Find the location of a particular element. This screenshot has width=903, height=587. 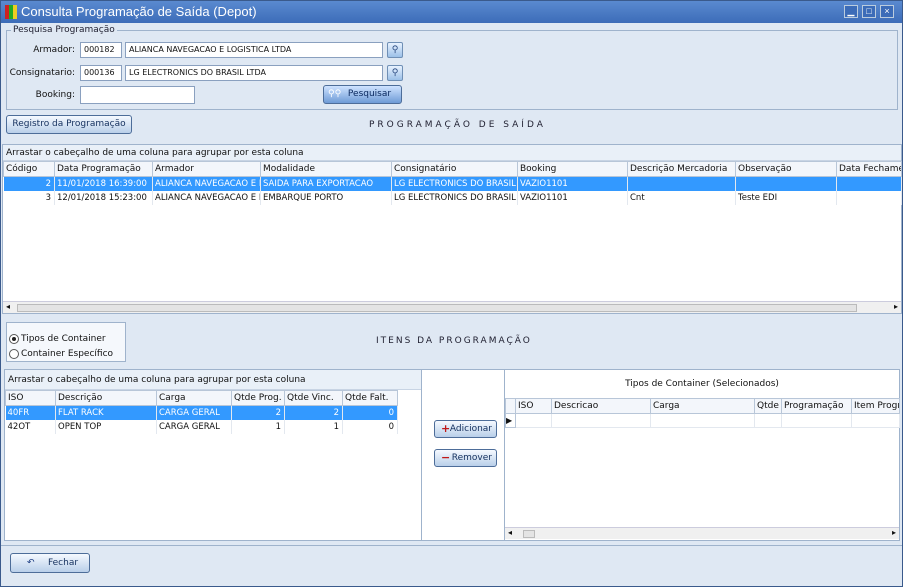

cell-modalidade: SAIDA PARA EXPORTACAO is located at coordinates (326, 183).